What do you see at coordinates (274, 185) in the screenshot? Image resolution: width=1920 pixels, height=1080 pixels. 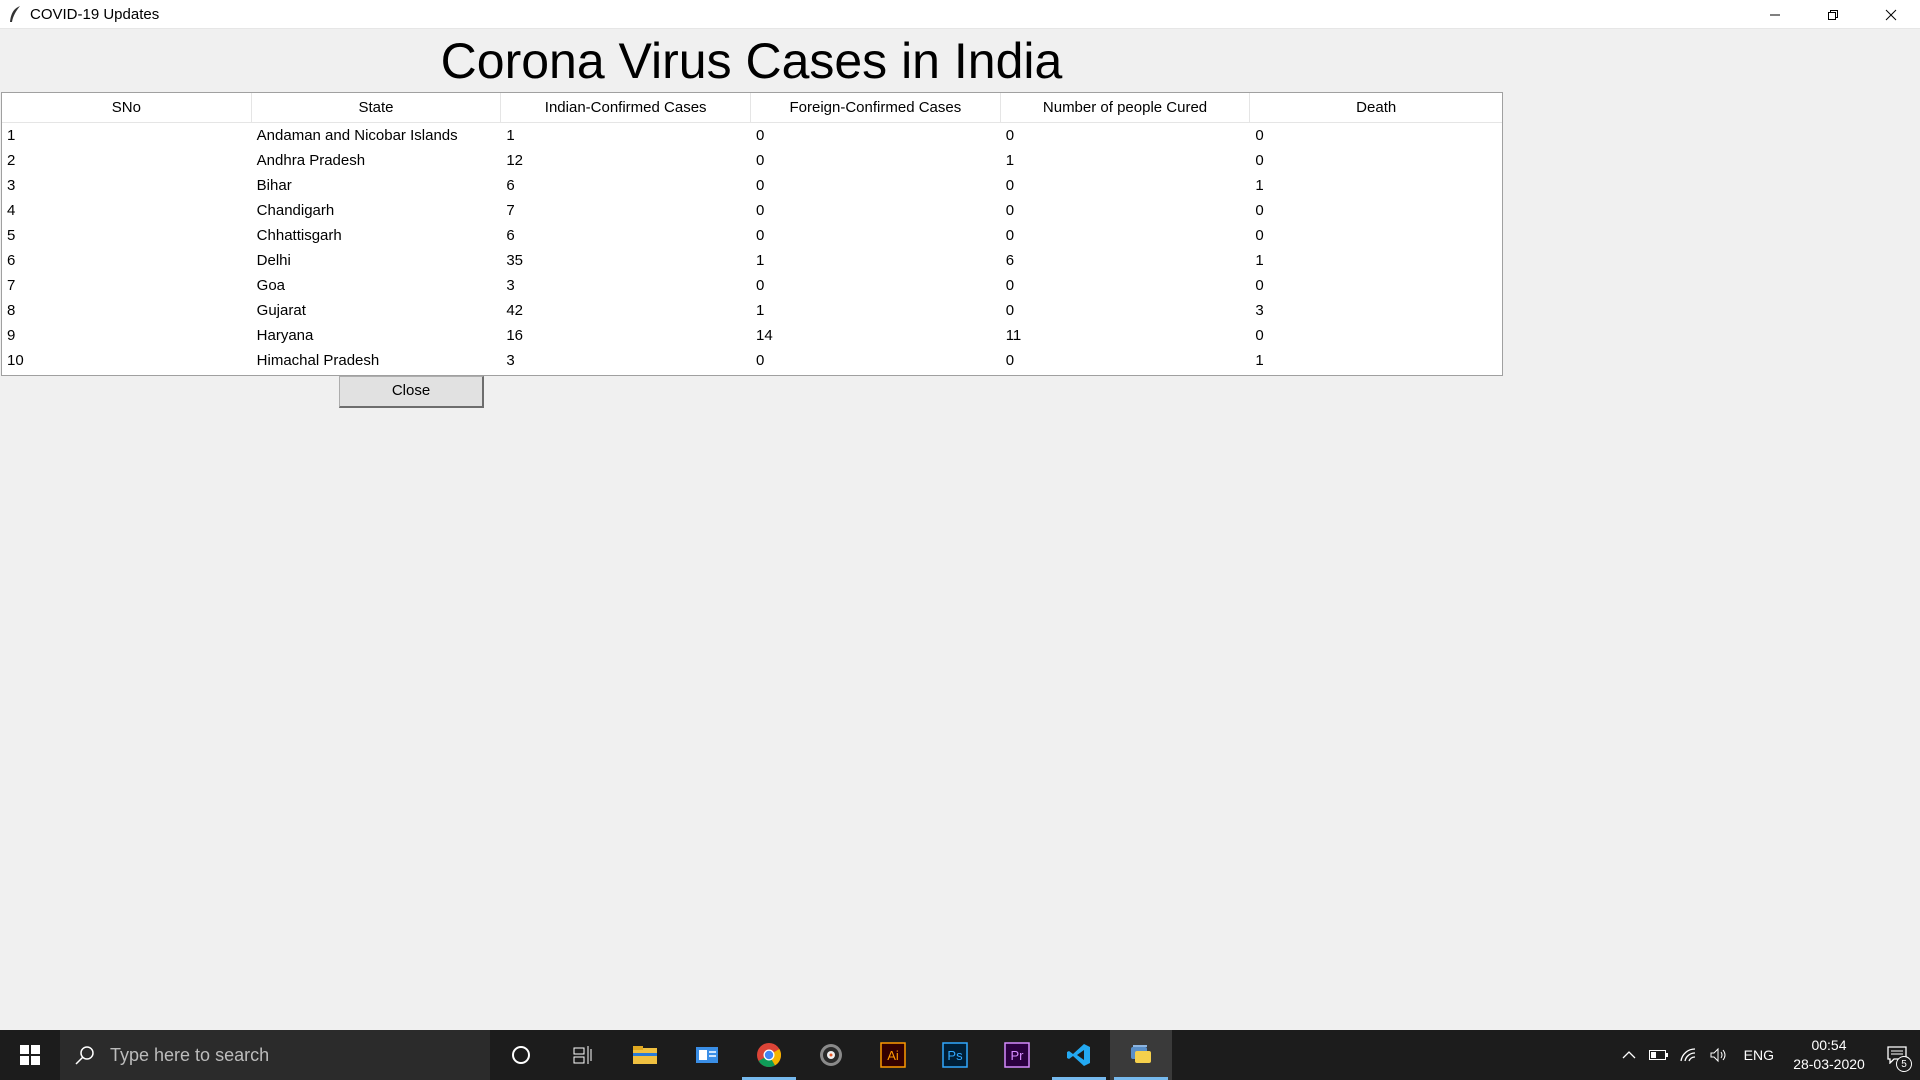 I see `cell-state: Bihar` at bounding box center [274, 185].